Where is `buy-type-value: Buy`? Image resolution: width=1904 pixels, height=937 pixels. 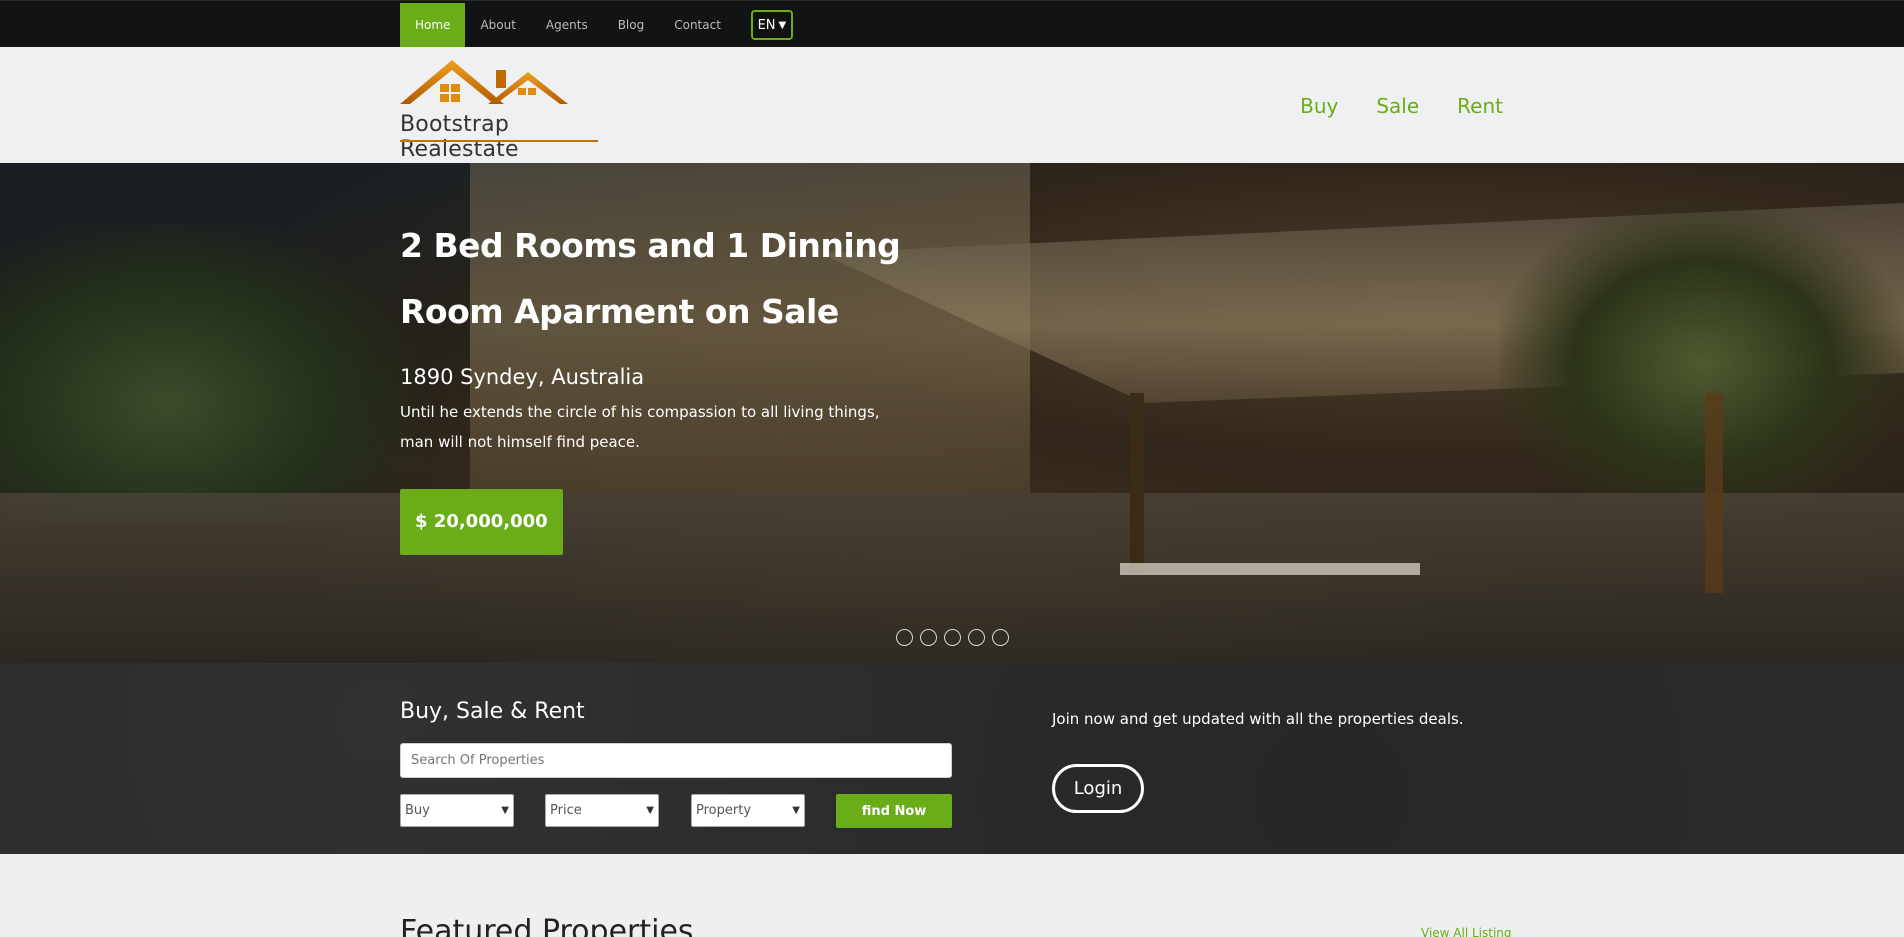 buy-type-value: Buy is located at coordinates (417, 810).